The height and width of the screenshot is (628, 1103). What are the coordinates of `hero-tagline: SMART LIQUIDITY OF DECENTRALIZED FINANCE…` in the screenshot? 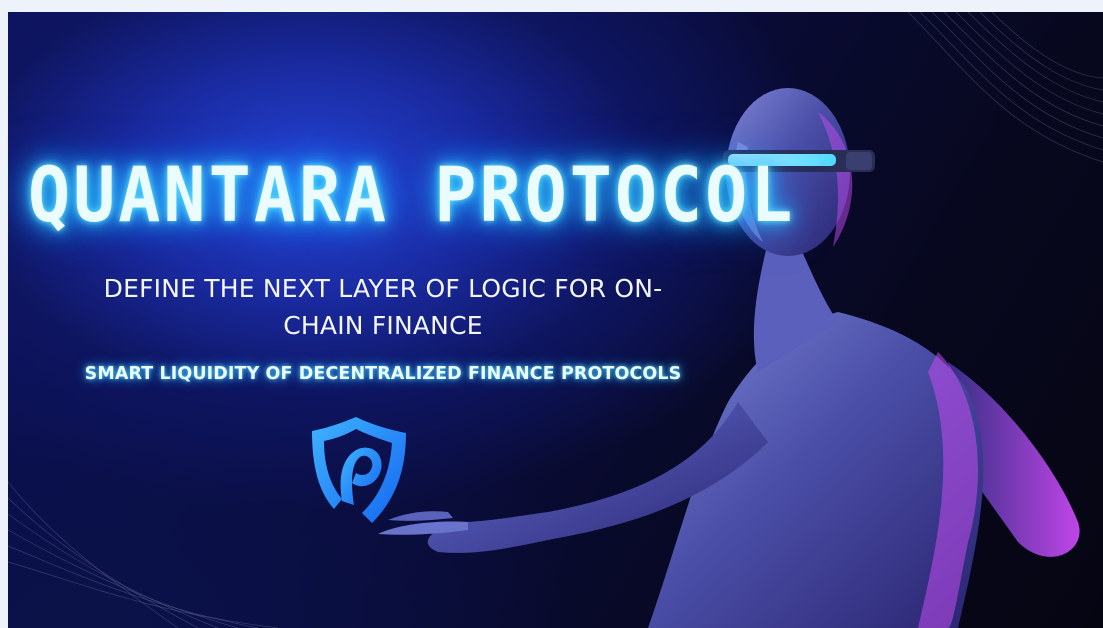 It's located at (383, 374).